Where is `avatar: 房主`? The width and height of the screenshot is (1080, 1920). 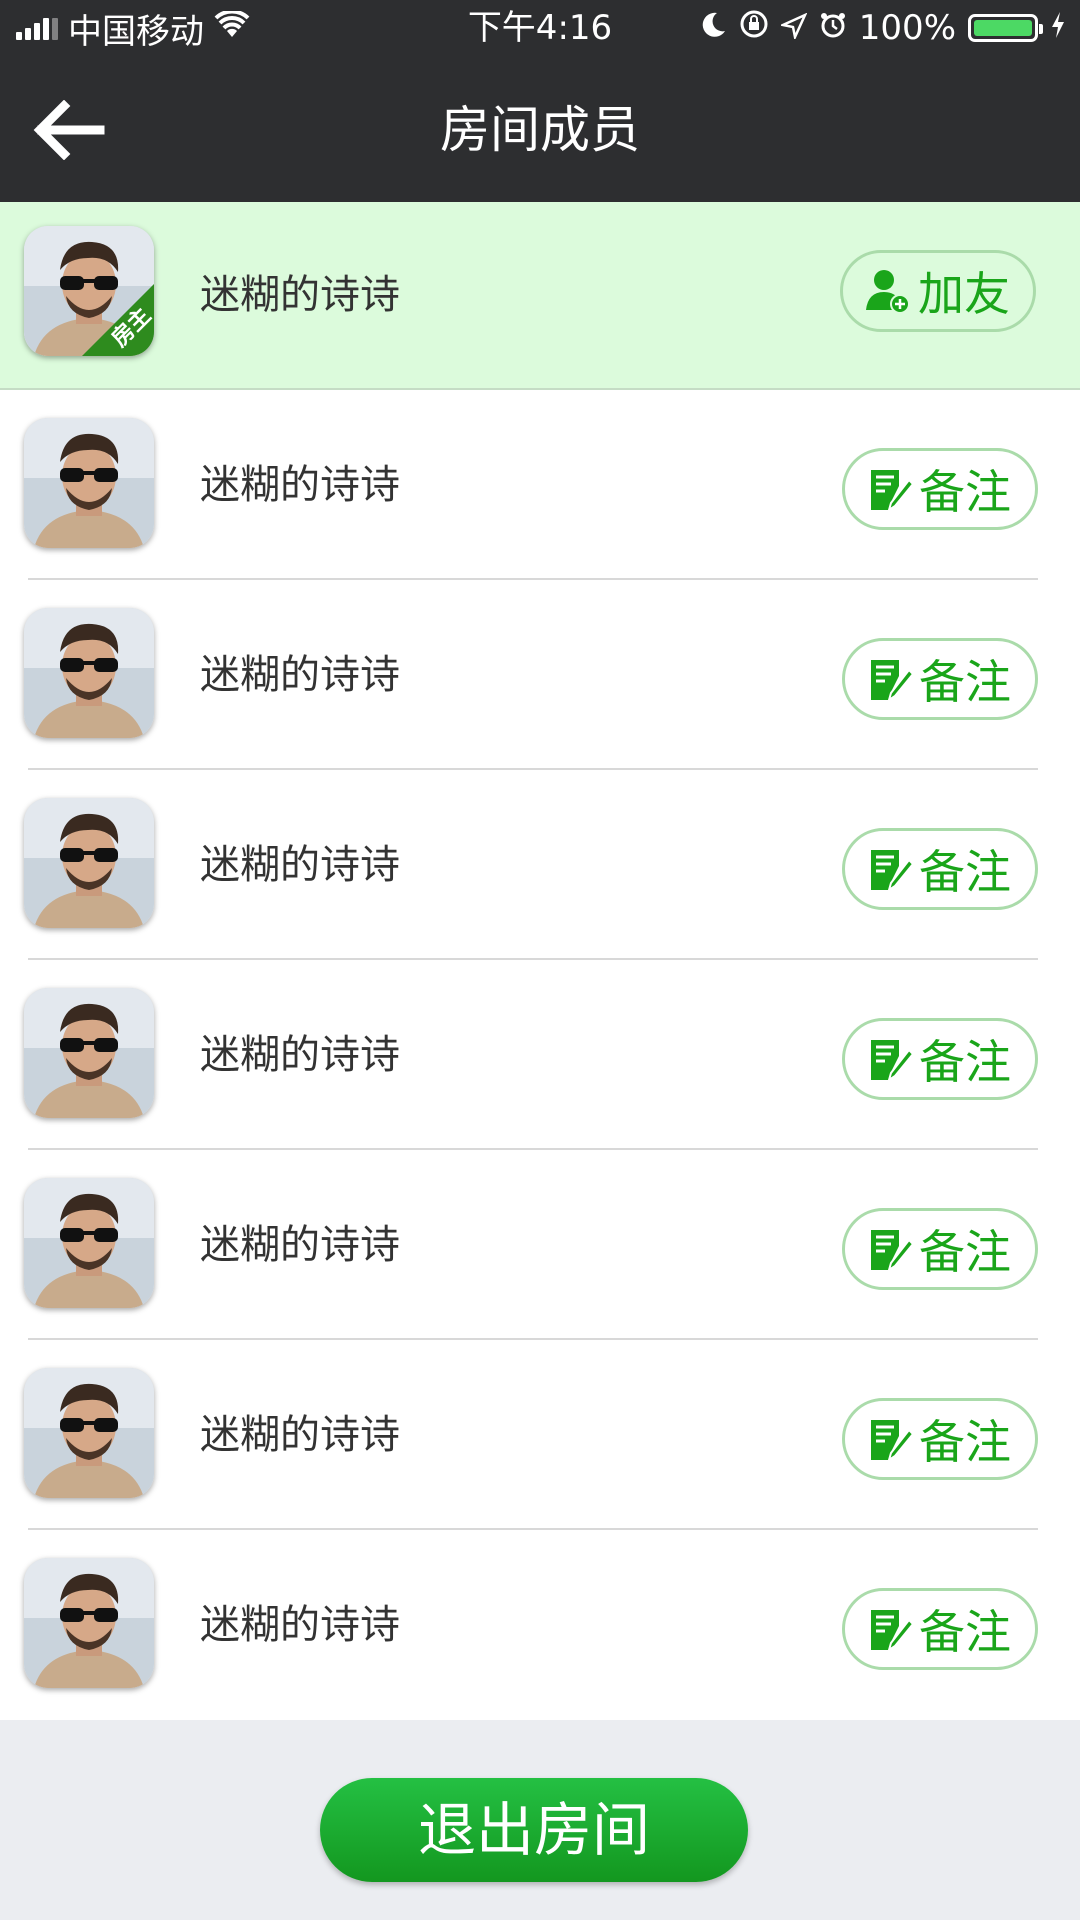
avatar: 房主 is located at coordinates (89, 291).